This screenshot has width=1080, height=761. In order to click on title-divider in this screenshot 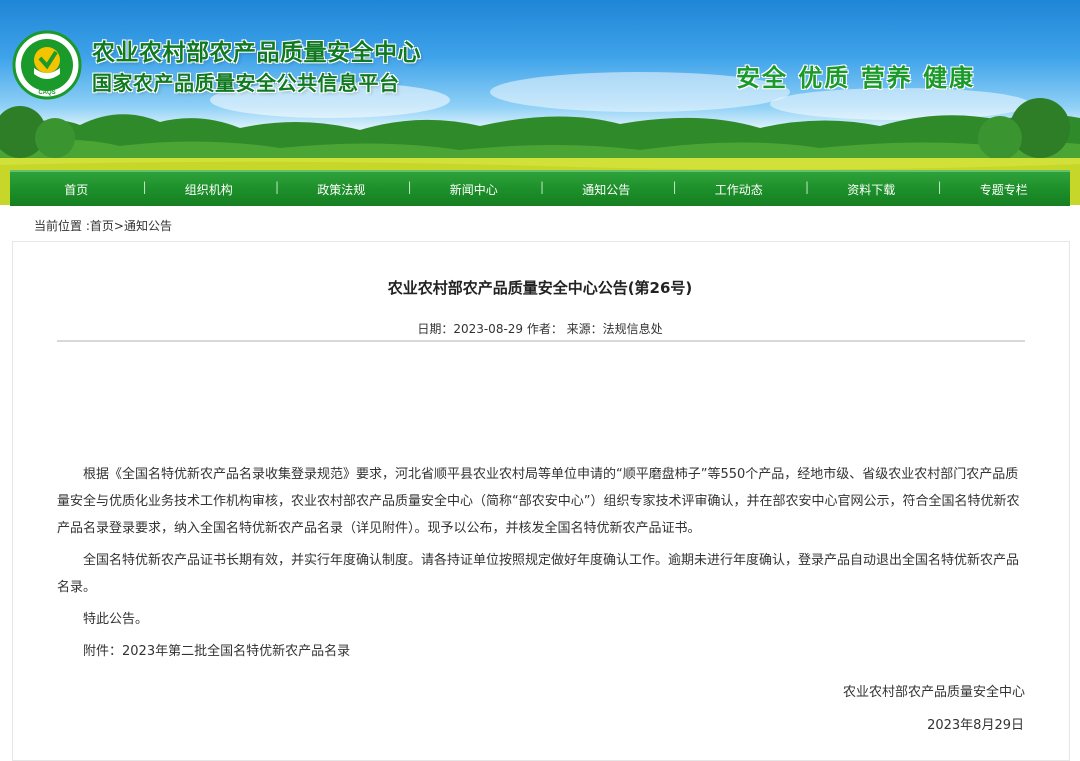, I will do `click(541, 341)`.